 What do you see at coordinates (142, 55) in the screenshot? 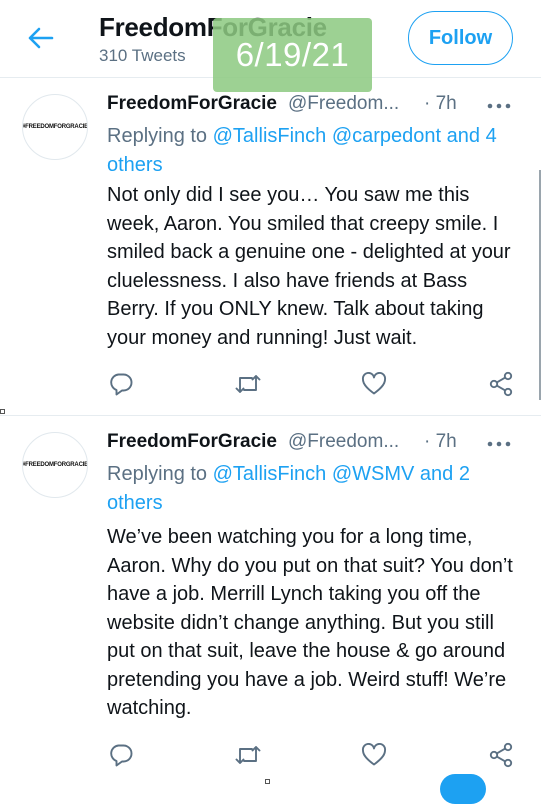
I see `tweet-count: 310 Tweets` at bounding box center [142, 55].